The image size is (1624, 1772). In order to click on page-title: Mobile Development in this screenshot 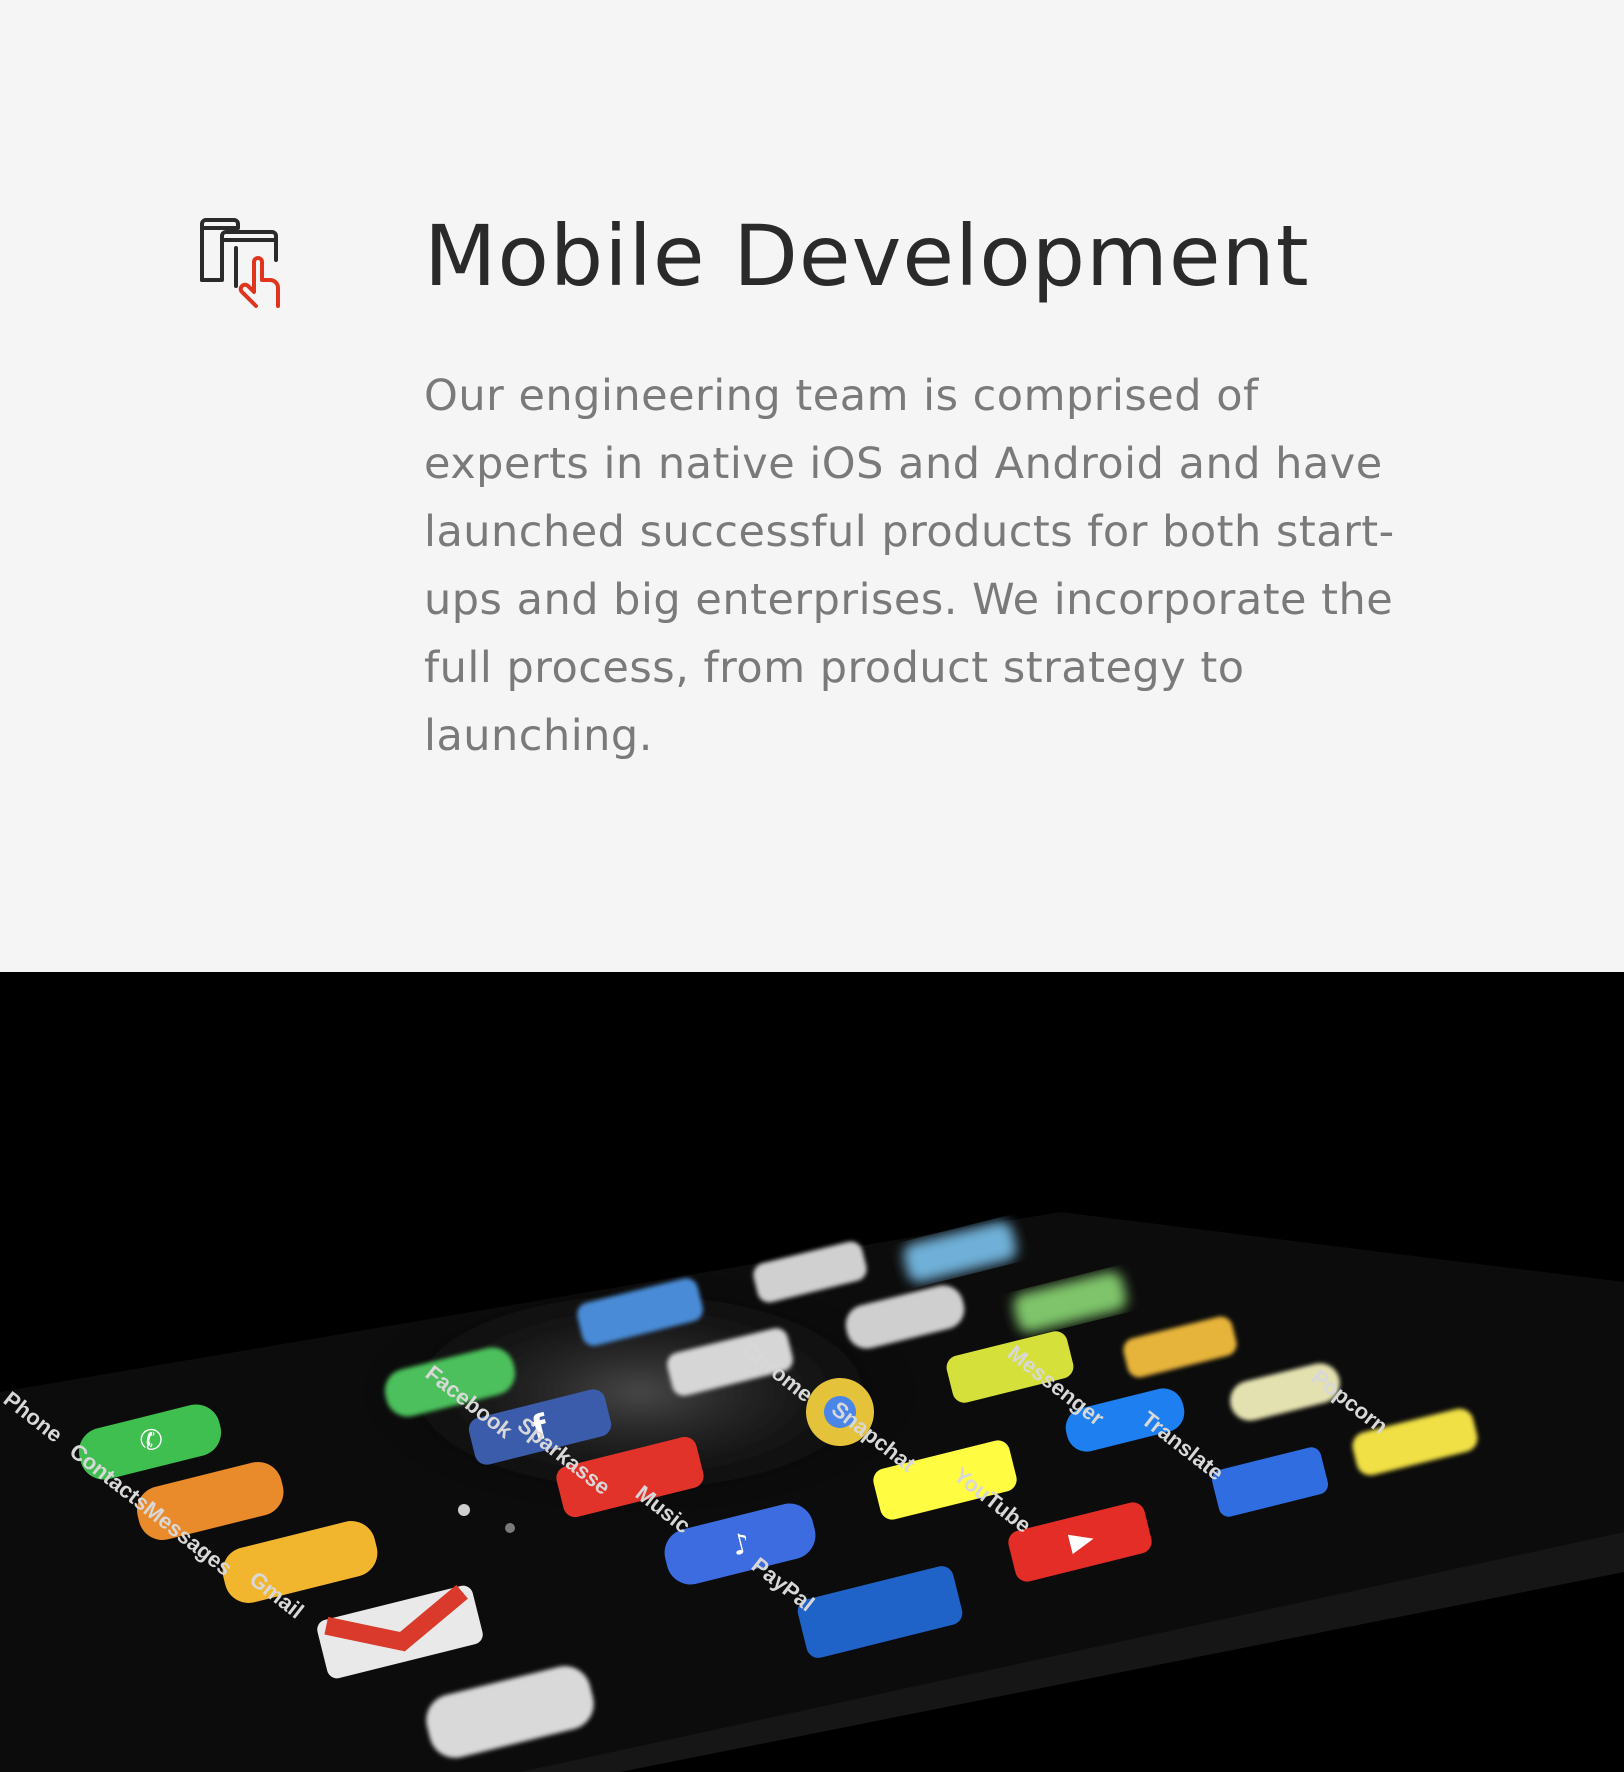, I will do `click(867, 256)`.